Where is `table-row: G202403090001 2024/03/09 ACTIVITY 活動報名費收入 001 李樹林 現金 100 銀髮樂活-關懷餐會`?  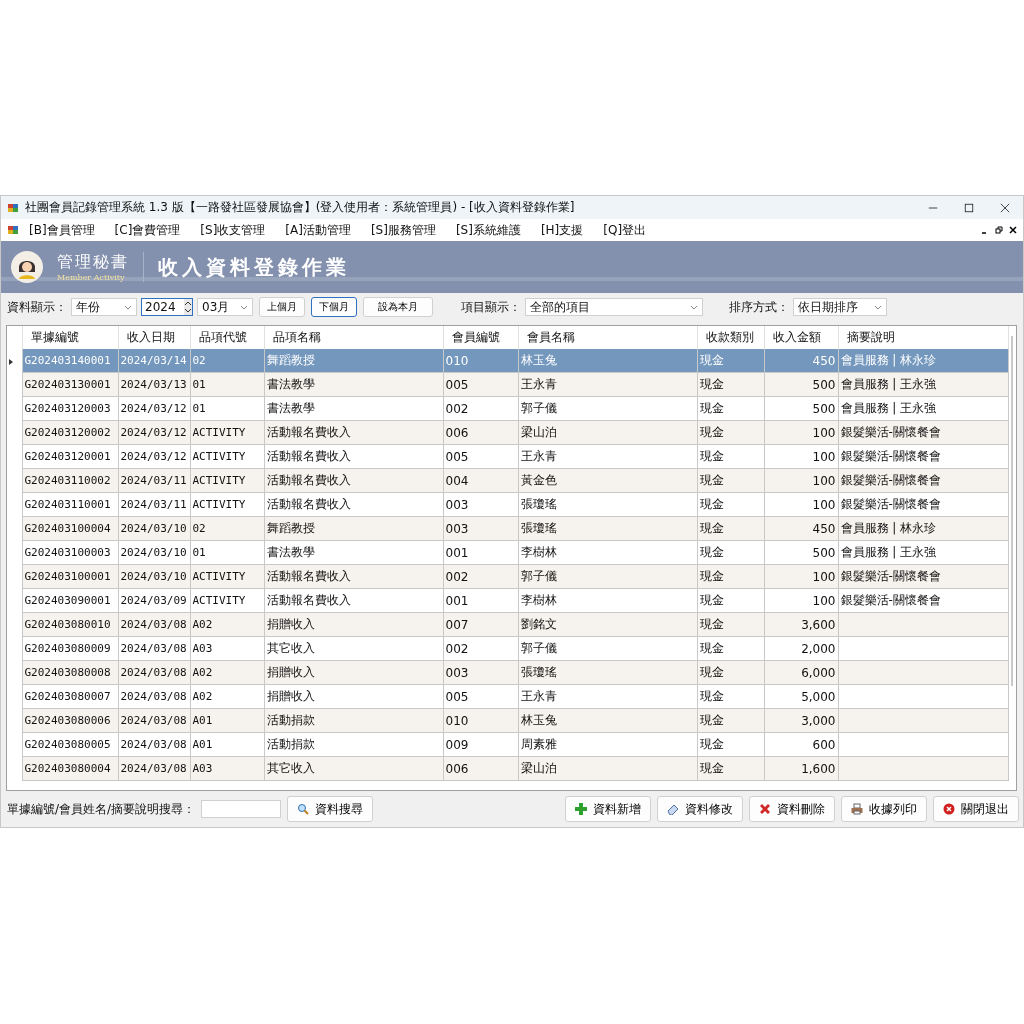 table-row: G202403090001 2024/03/09 ACTIVITY 活動報名費收入 001 李樹林 現金 100 銀髮樂活-關懷餐會 is located at coordinates (507, 600).